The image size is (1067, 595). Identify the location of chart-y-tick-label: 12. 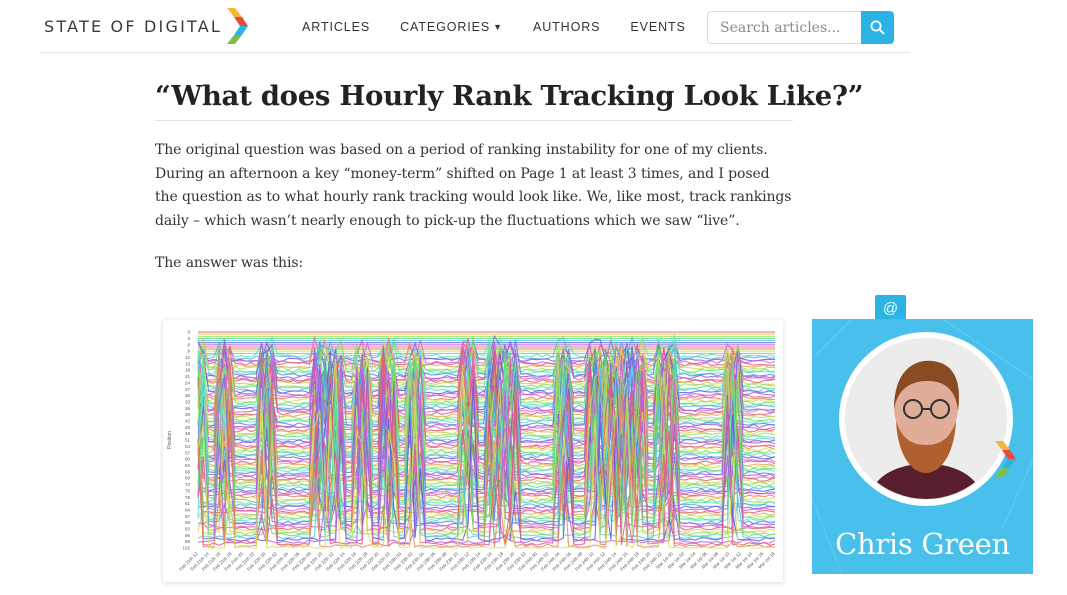
(188, 357).